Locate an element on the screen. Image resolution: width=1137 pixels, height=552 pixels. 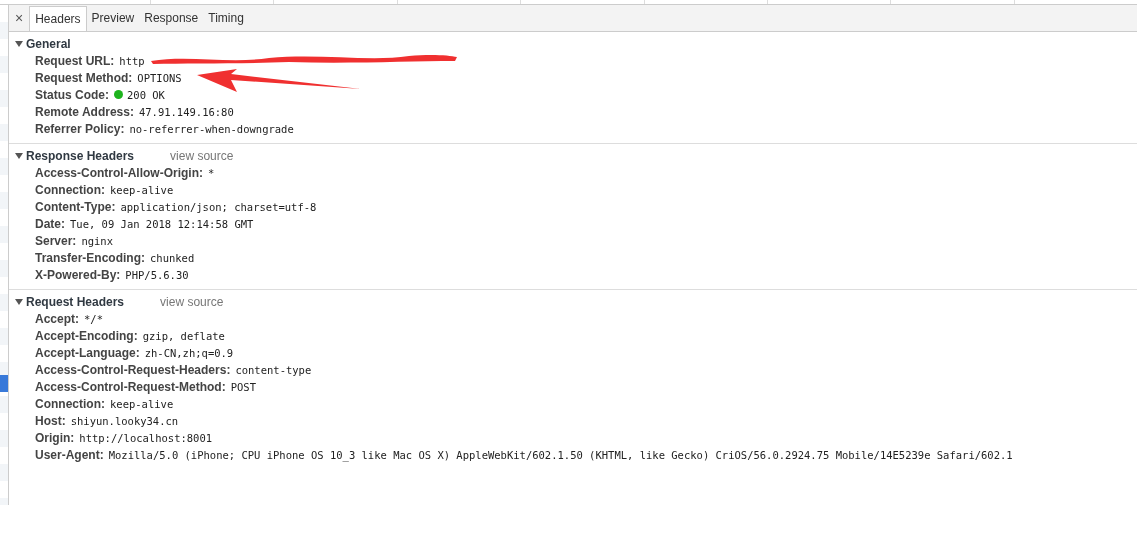
tab: Headers is located at coordinates (58, 18).